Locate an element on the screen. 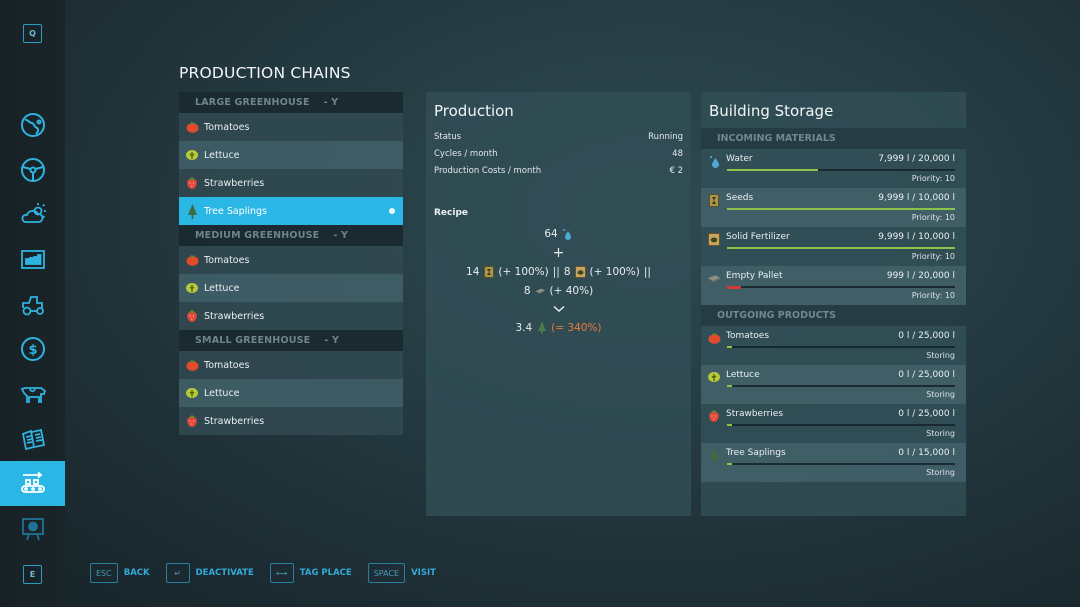 This screenshot has height=607, width=1080. seeds-amount: 14 is located at coordinates (473, 271).